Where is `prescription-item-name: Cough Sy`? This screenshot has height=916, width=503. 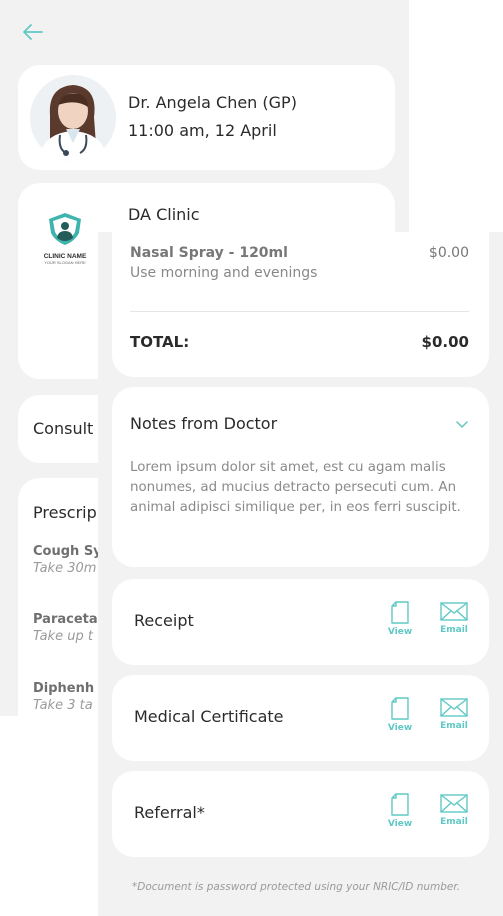 prescription-item-name: Cough Sy is located at coordinates (67, 551).